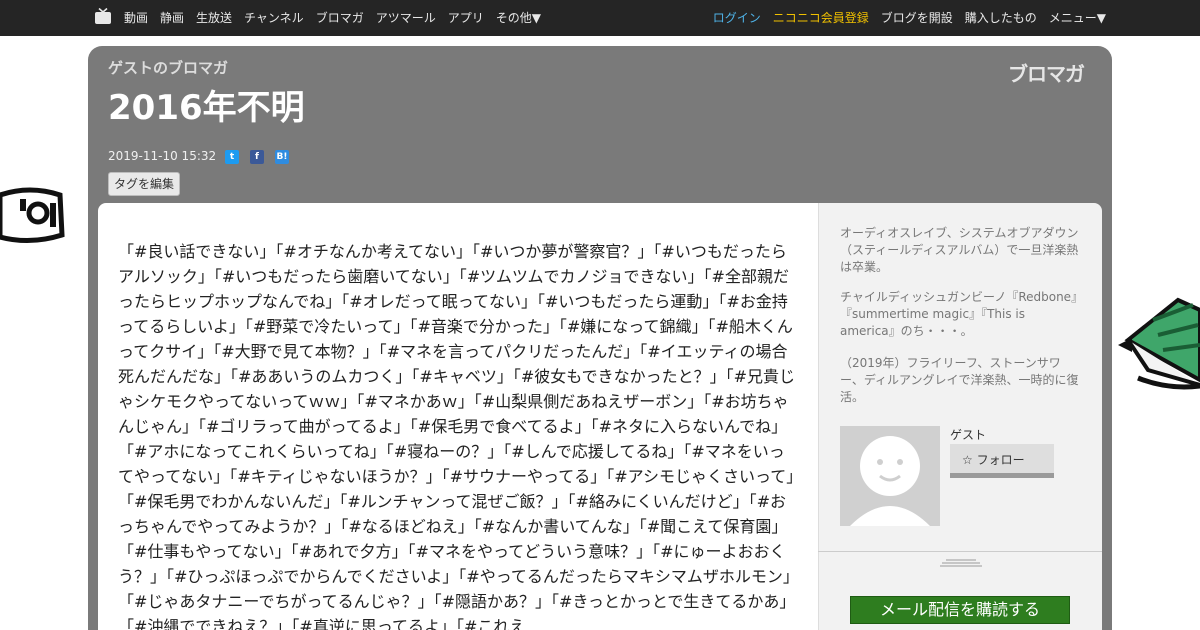 The width and height of the screenshot is (1200, 630). What do you see at coordinates (961, 563) in the screenshot?
I see `collapse-handle-icon` at bounding box center [961, 563].